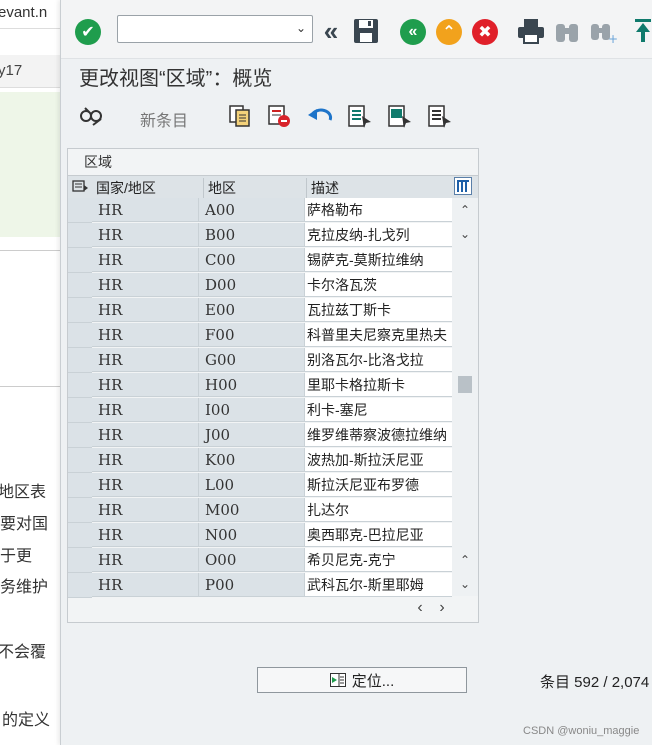 The image size is (652, 745). Describe the element at coordinates (378, 235) in the screenshot. I see `cell-description: 克拉皮纳-扎戈列` at that location.